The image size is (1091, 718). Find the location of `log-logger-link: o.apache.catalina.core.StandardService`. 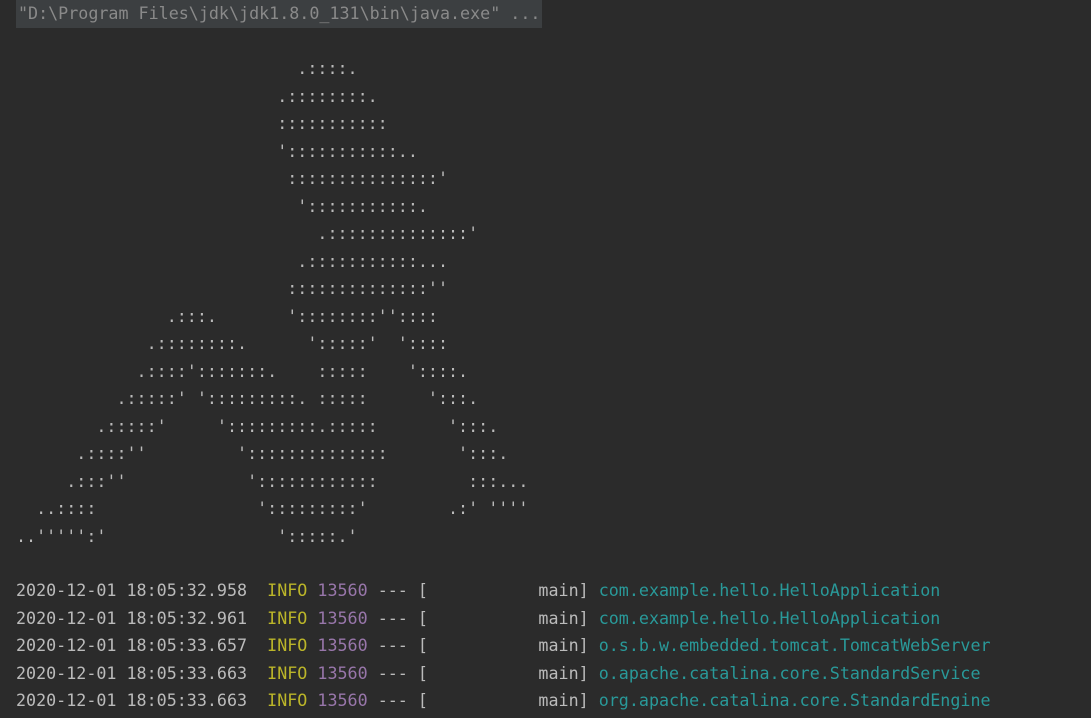

log-logger-link: o.apache.catalina.core.StandardService is located at coordinates (790, 673).